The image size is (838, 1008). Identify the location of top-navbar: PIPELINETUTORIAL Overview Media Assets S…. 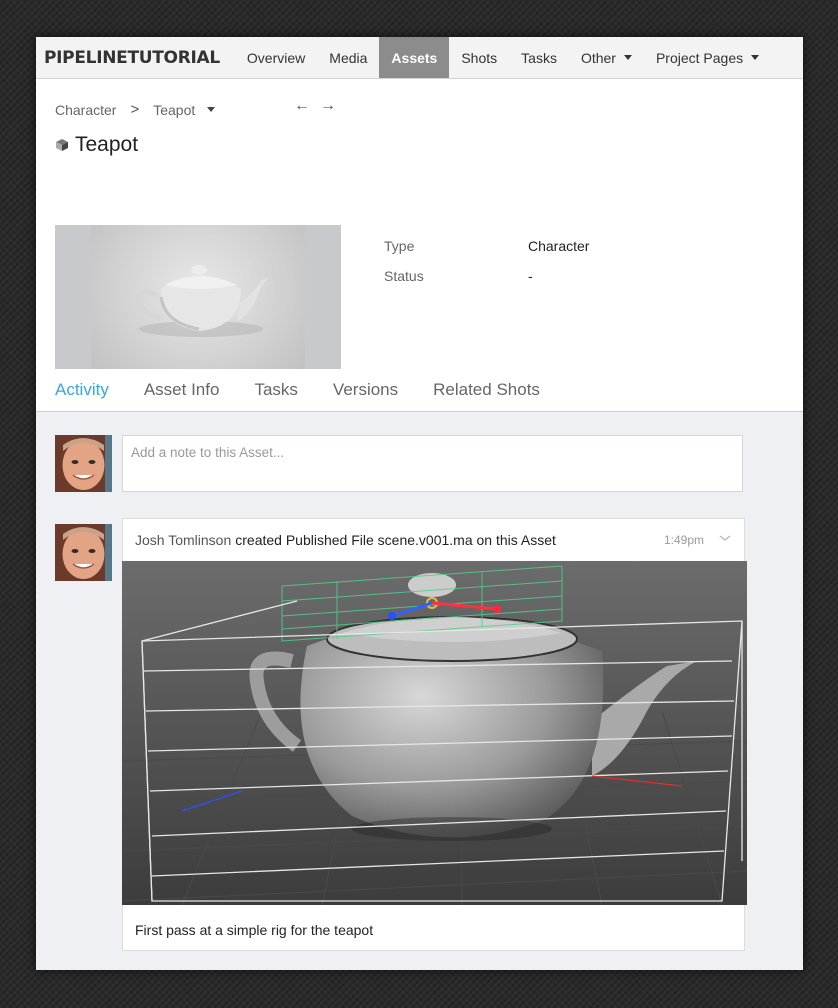
(419, 58).